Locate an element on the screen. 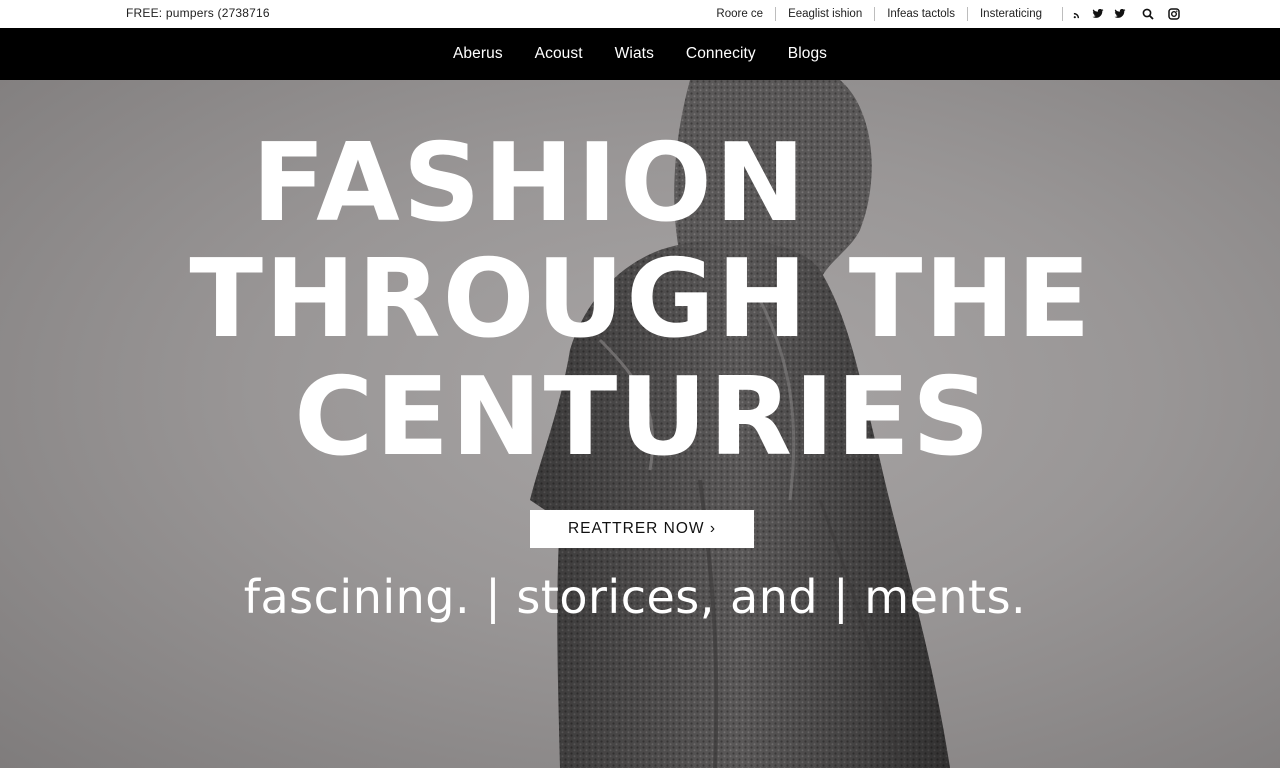 This screenshot has width=1280, height=768. nav-item-connecity: Connecity is located at coordinates (721, 54).